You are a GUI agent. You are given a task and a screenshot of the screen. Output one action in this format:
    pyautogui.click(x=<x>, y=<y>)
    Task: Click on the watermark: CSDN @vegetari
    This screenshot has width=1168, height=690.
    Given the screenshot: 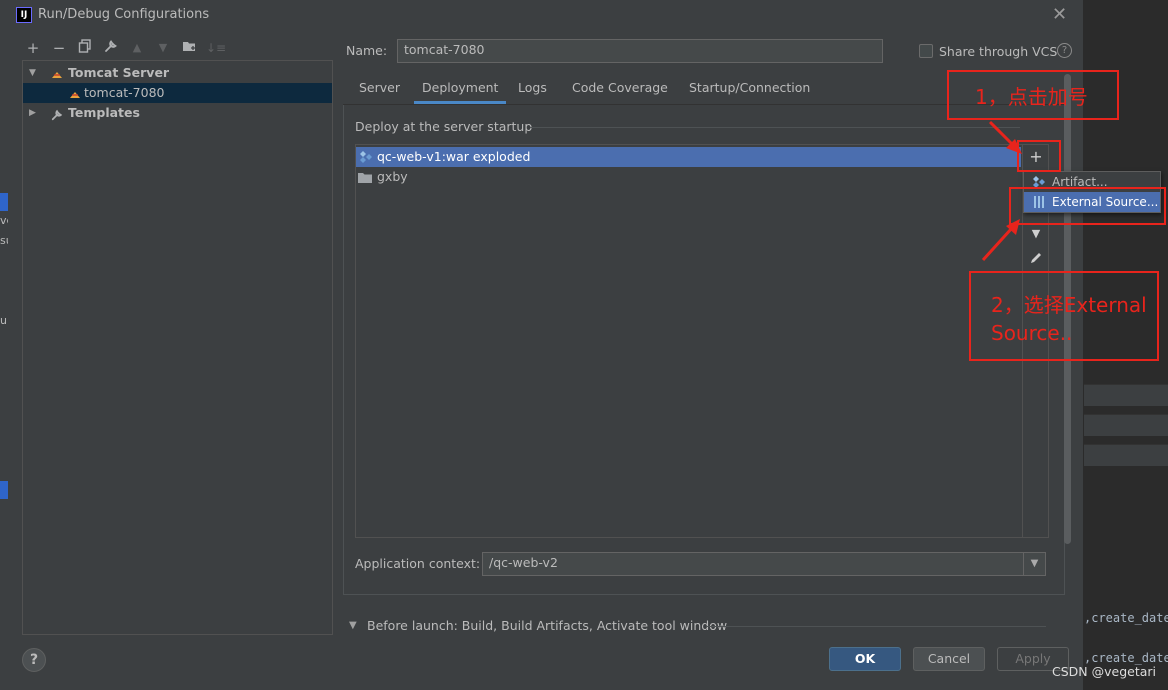 What is the action you would take?
    pyautogui.click(x=1104, y=671)
    